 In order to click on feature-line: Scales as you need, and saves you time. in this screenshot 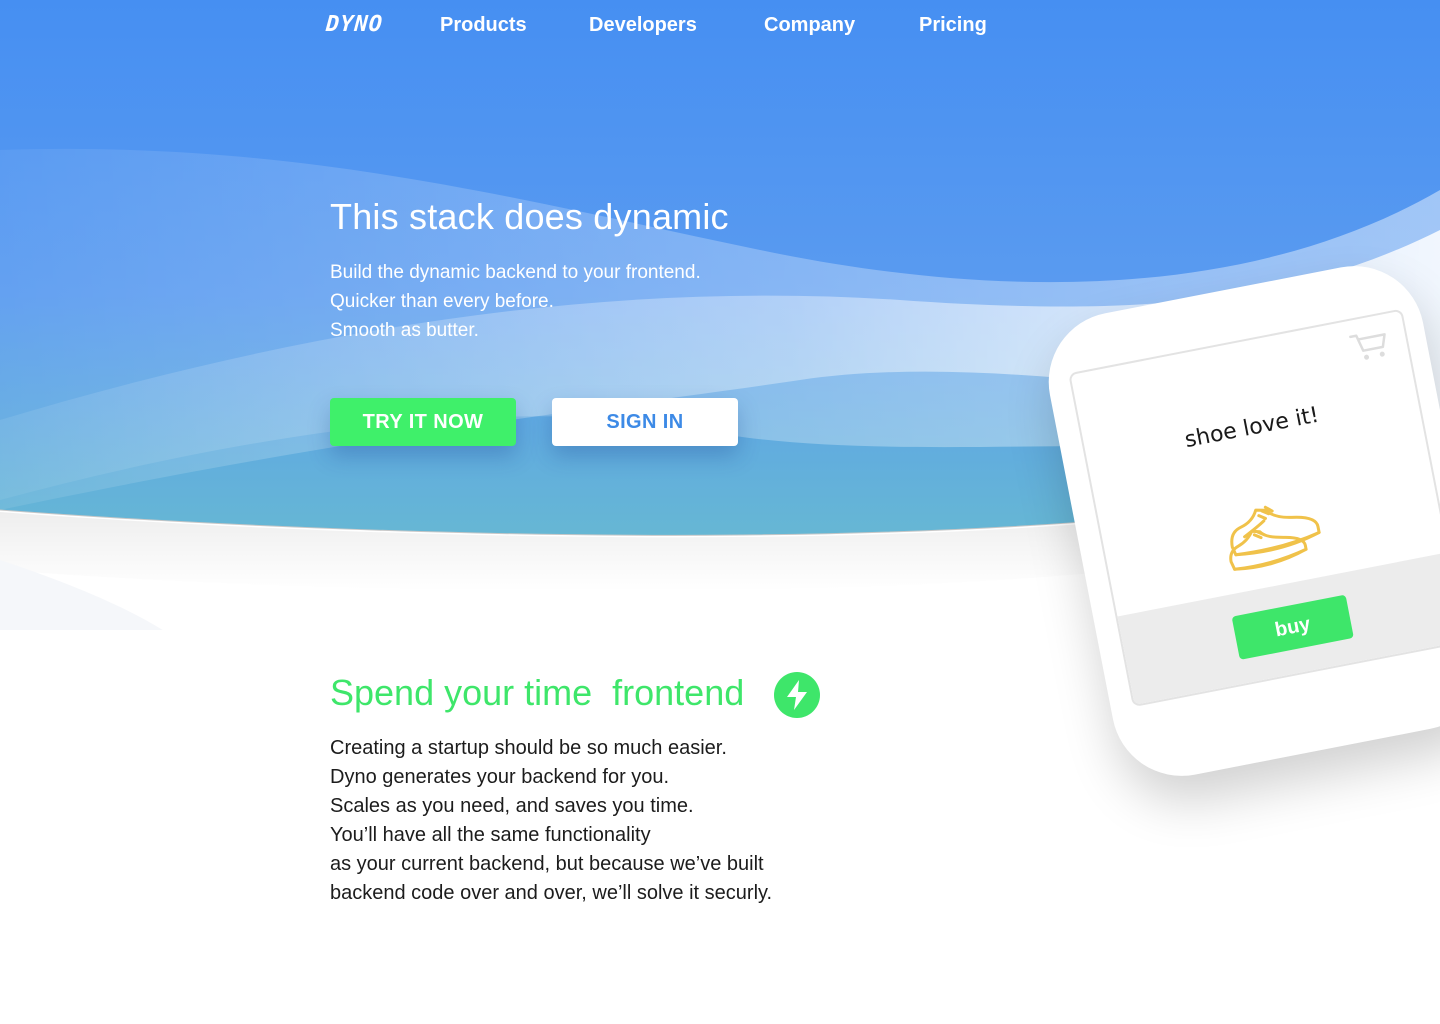, I will do `click(512, 806)`.